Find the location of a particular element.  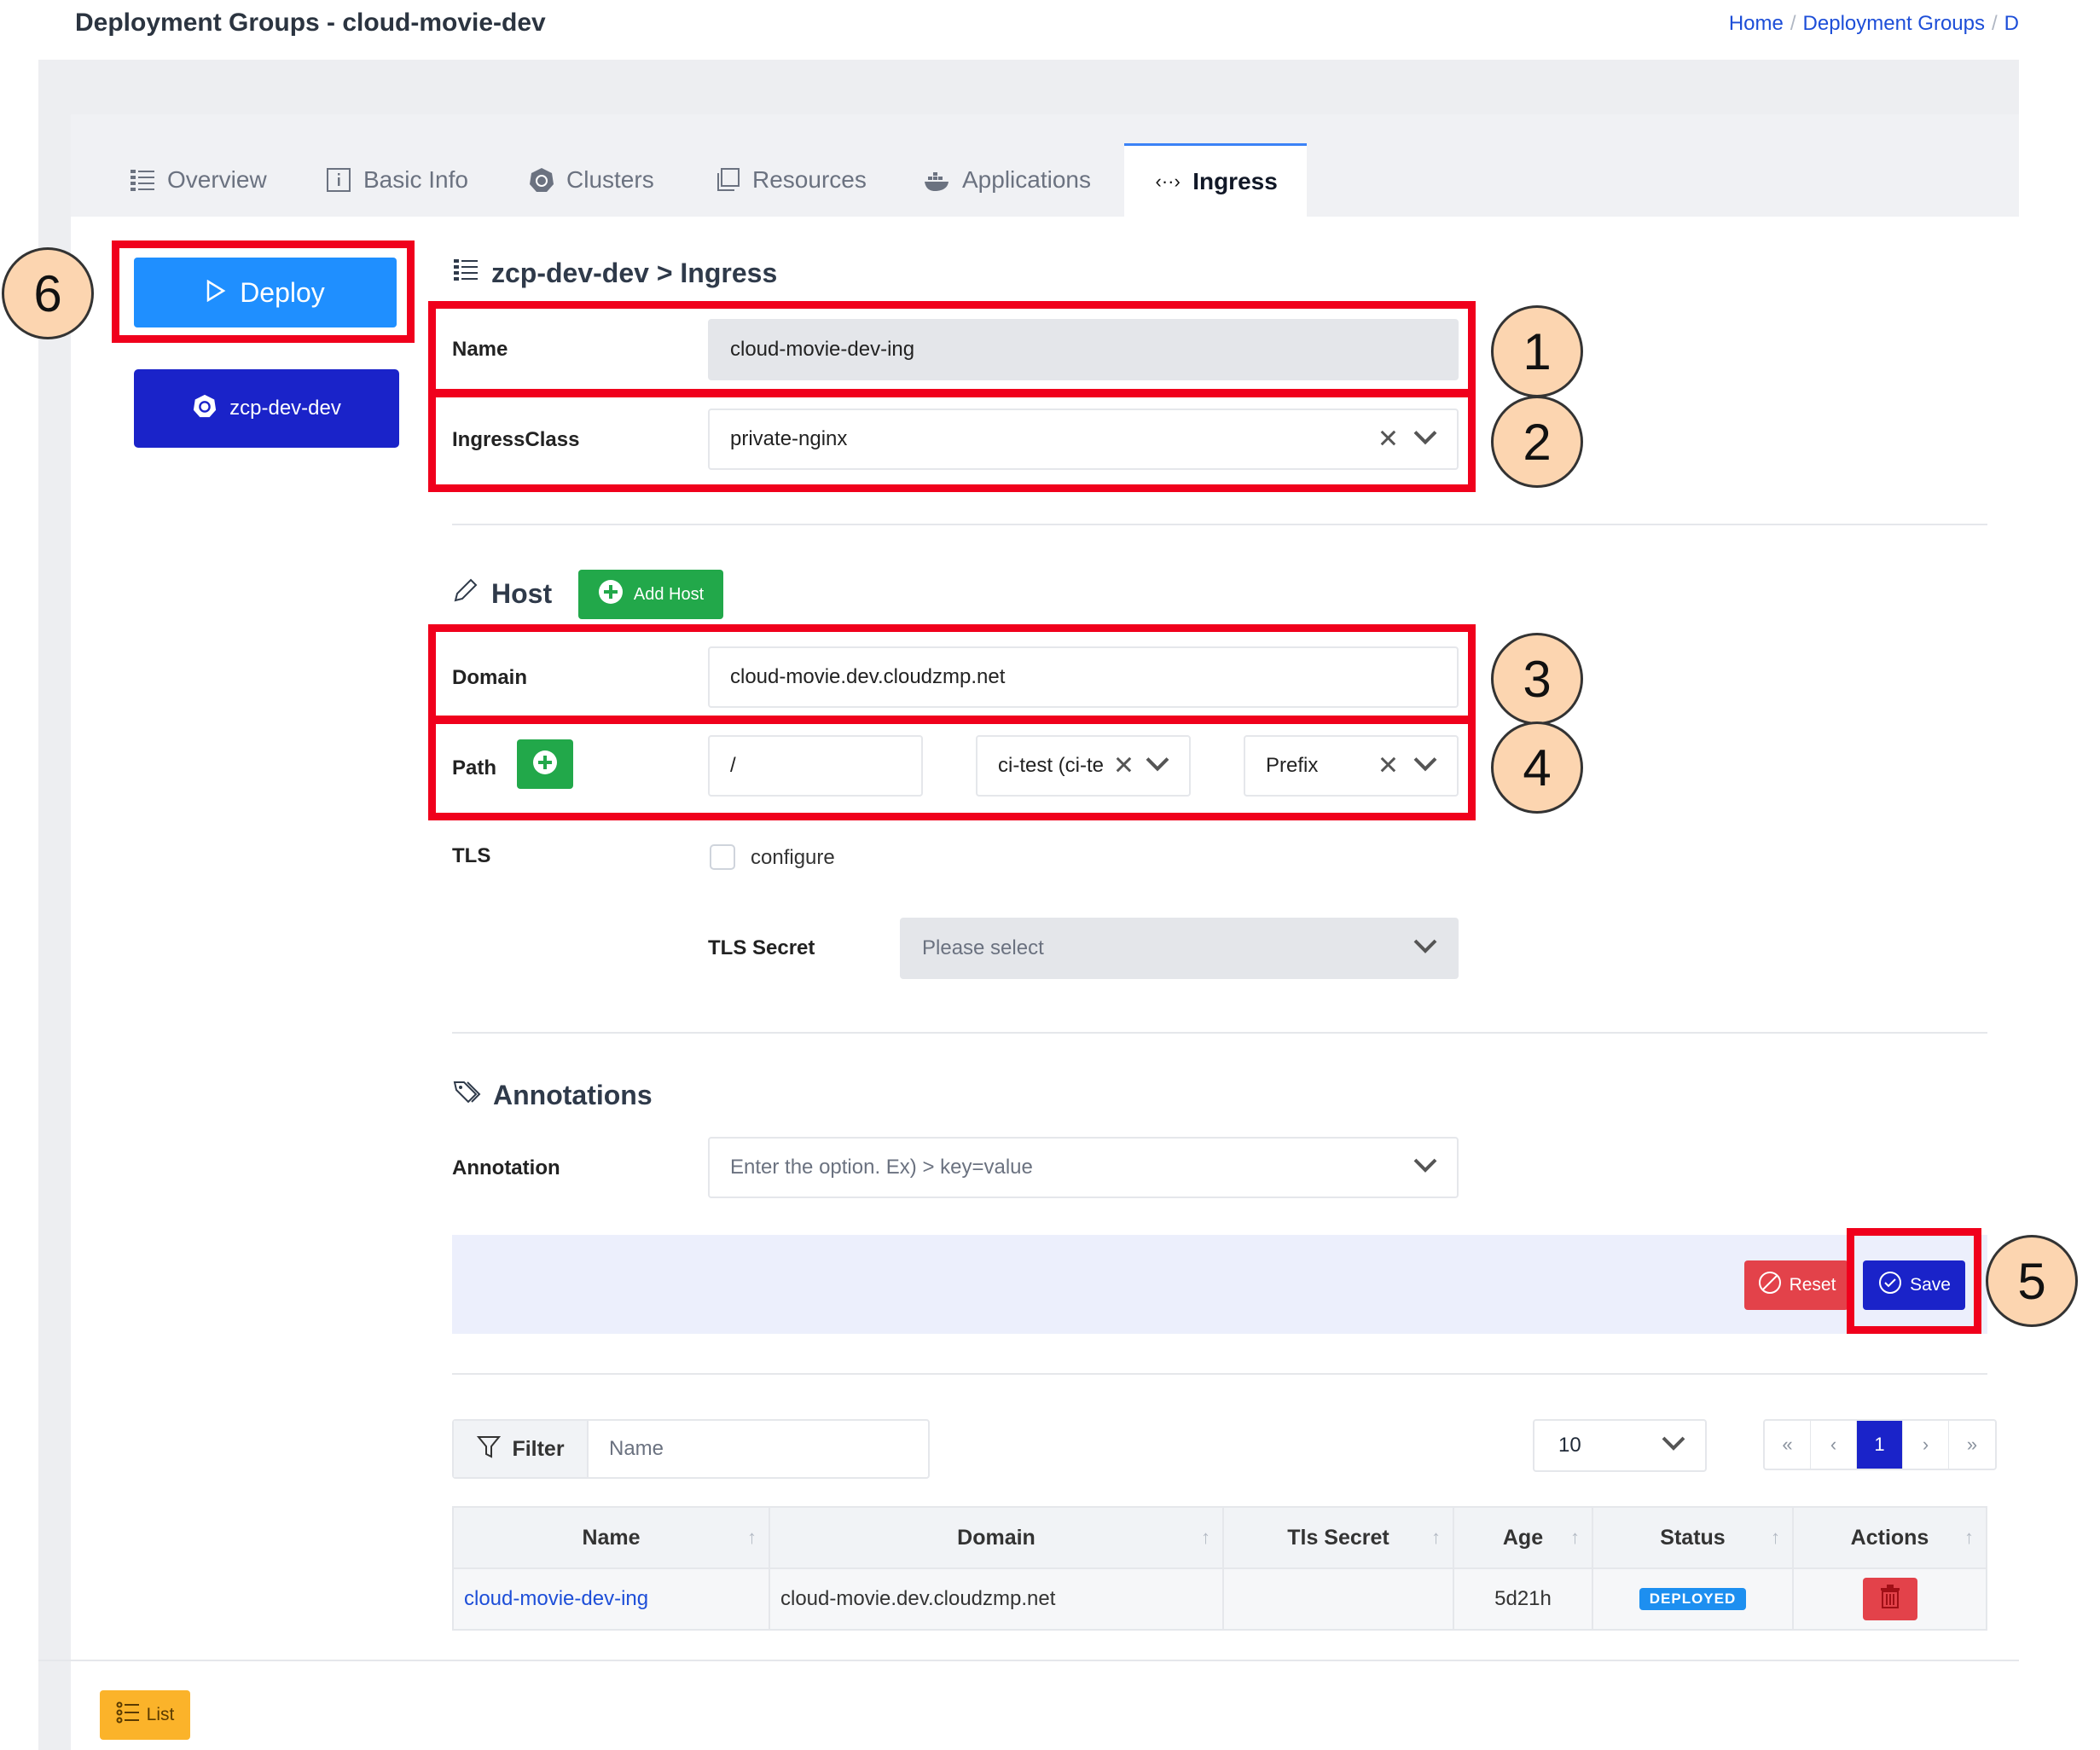

code-icon: ‹··› is located at coordinates (1168, 181).